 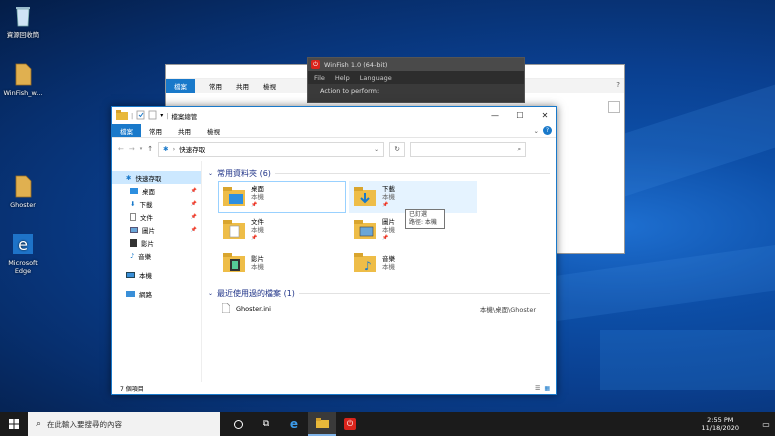 I want to click on menu-help: Help, so click(x=342, y=78).